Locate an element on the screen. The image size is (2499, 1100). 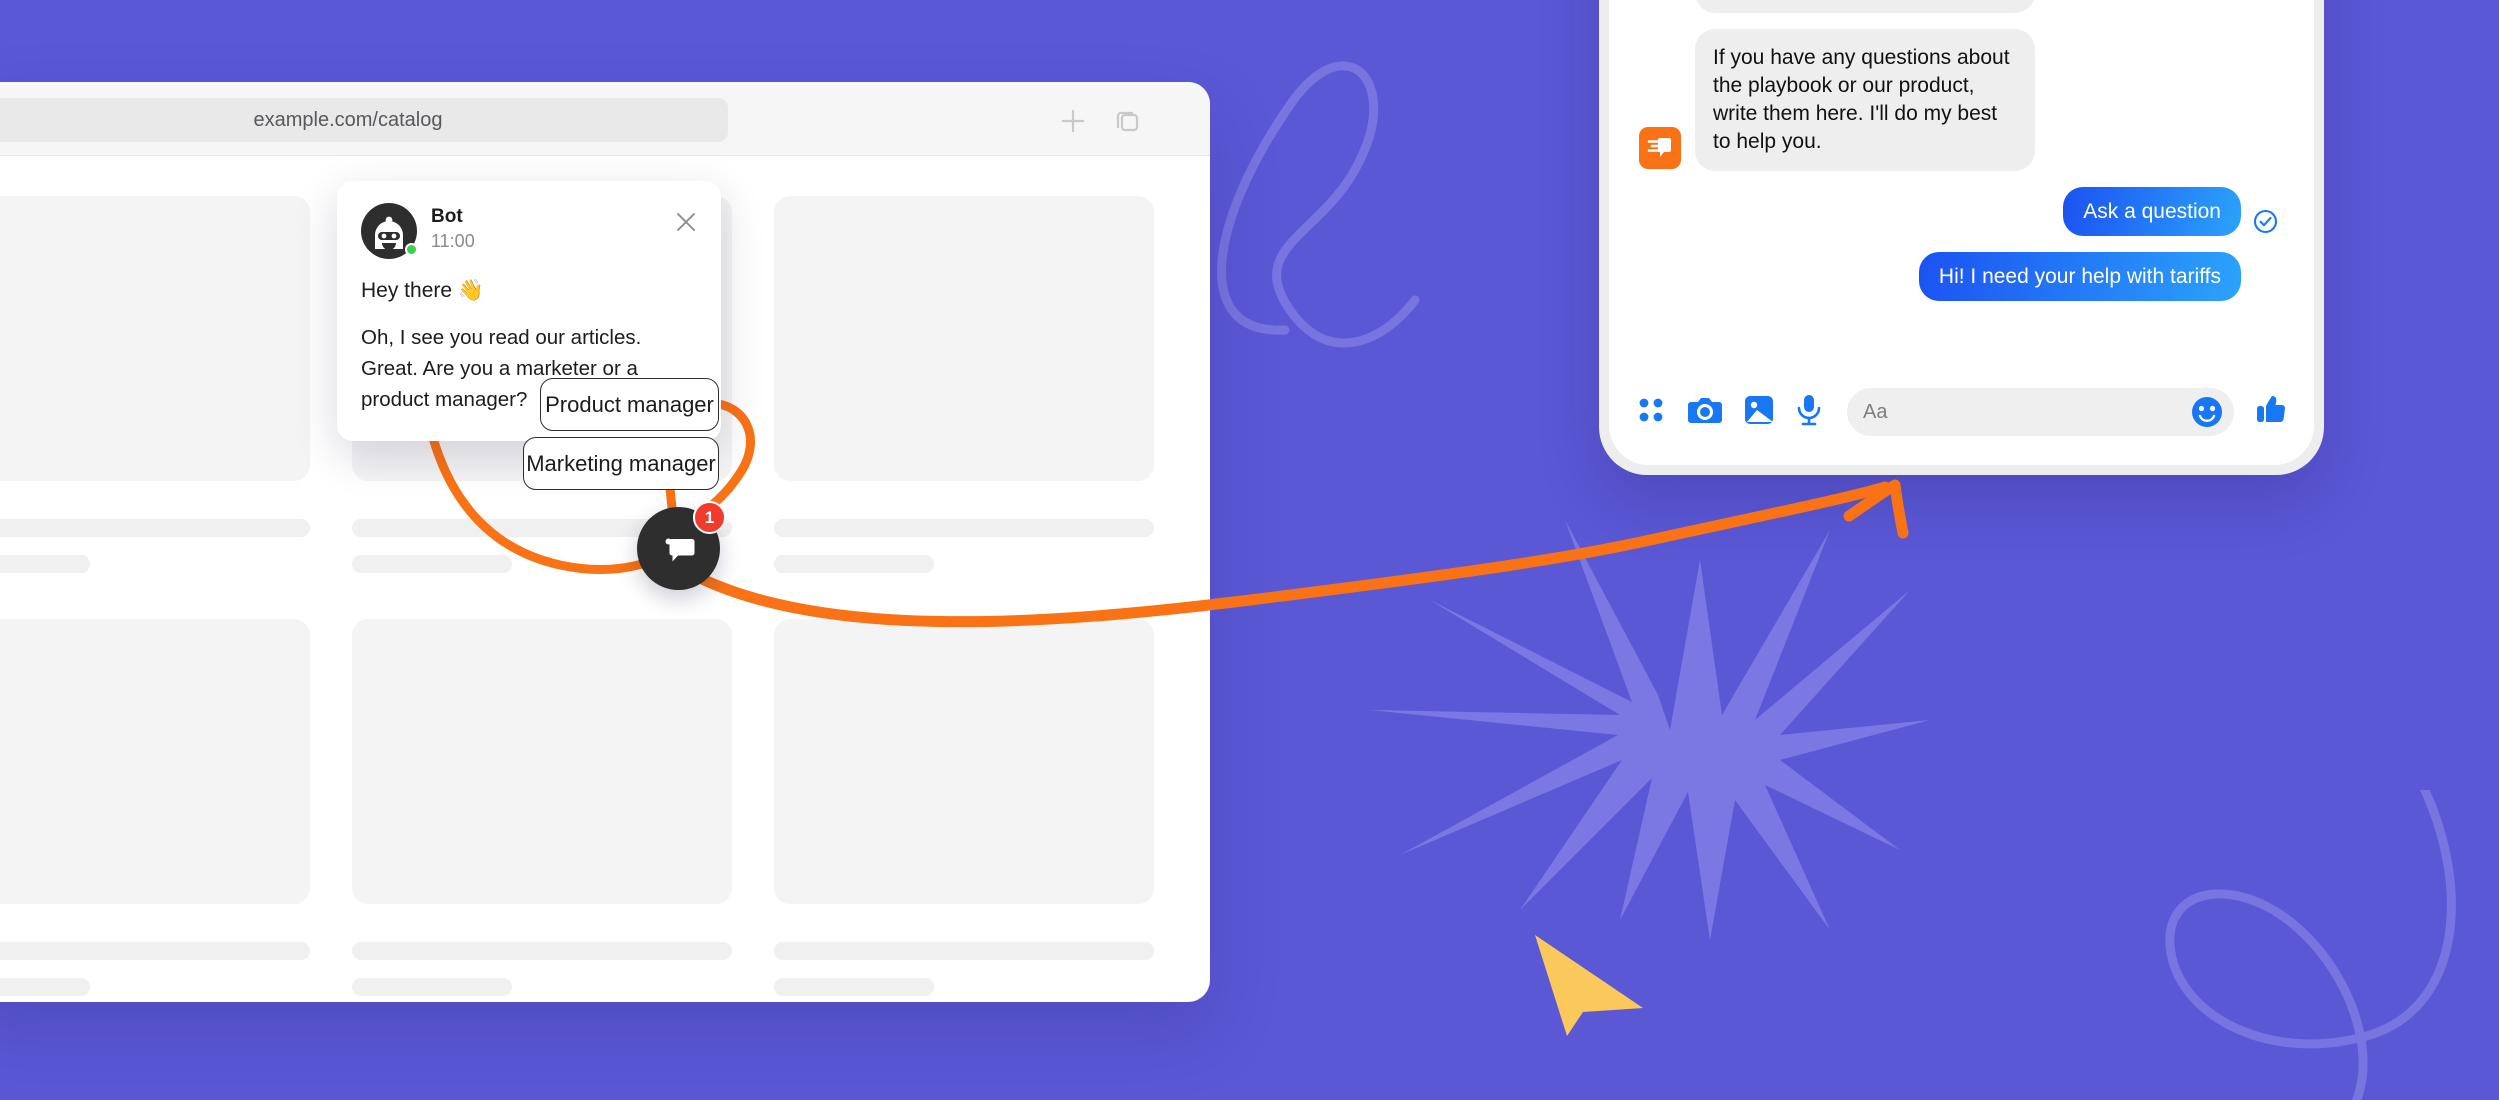
url-text: example.com/catalog is located at coordinates (348, 119).